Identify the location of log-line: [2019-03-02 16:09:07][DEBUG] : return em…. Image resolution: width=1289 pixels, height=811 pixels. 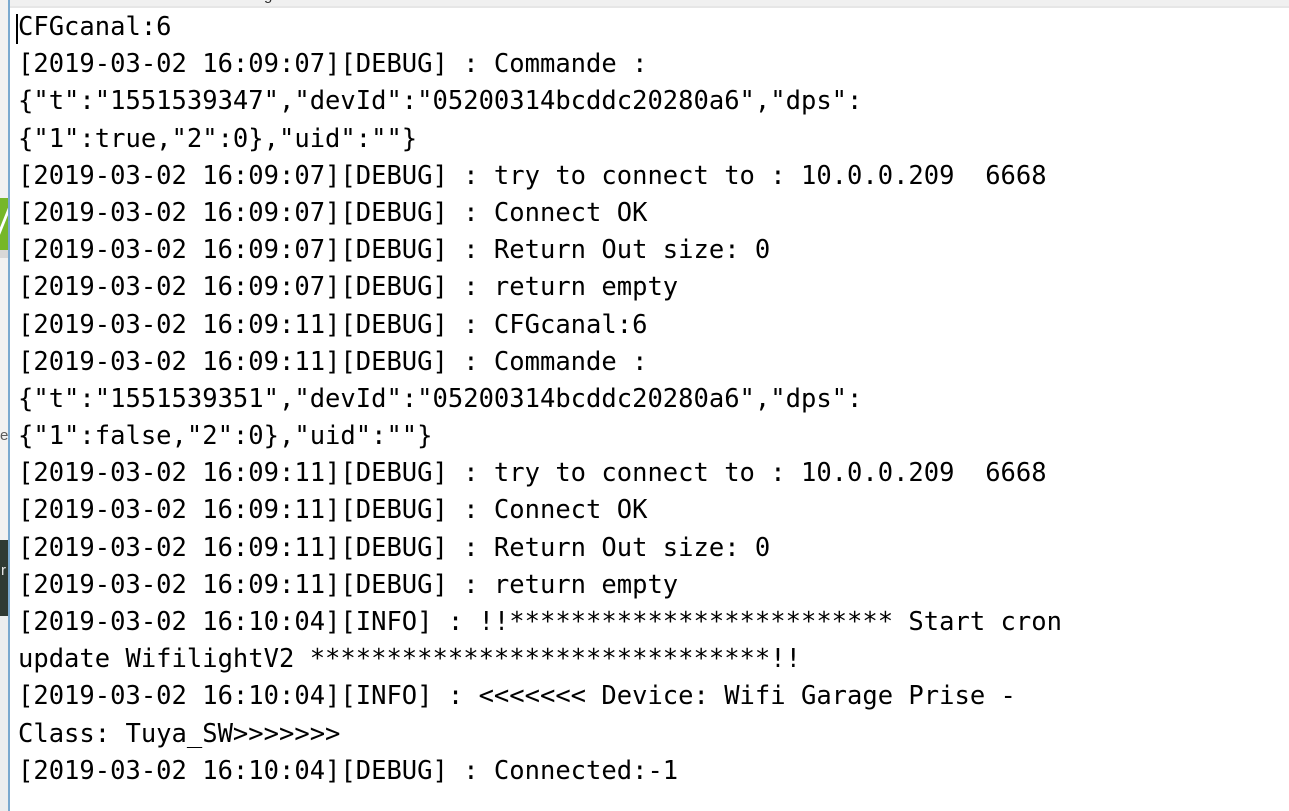
(348, 287).